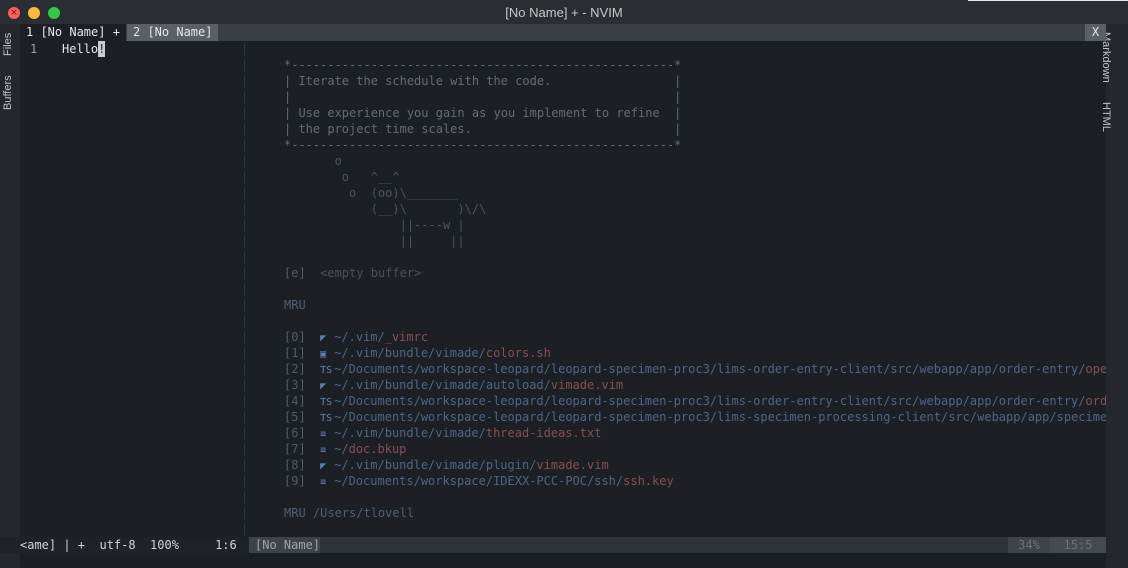 The height and width of the screenshot is (568, 1128). I want to click on line-text: Hello, so click(80, 49).